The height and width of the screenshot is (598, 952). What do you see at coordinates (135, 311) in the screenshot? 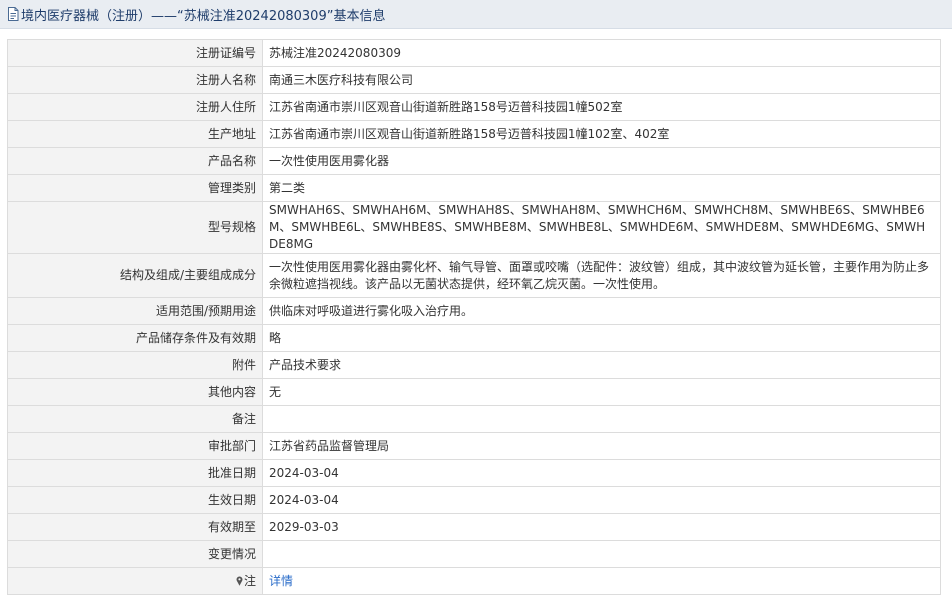
I see `row-label: 适用范围/预期用途` at bounding box center [135, 311].